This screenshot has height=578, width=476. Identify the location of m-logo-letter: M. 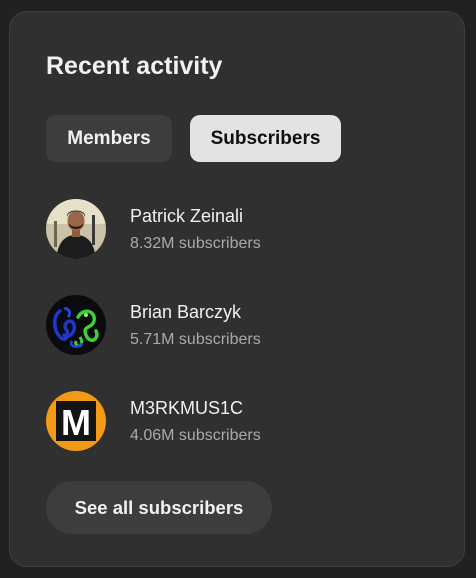
(76, 422).